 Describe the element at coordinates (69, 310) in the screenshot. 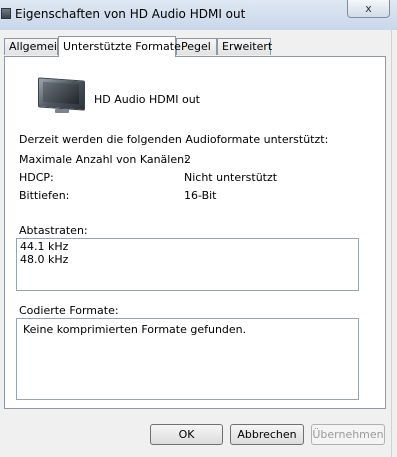

I see `encoded-formats-label: Codierte Formate:` at that location.